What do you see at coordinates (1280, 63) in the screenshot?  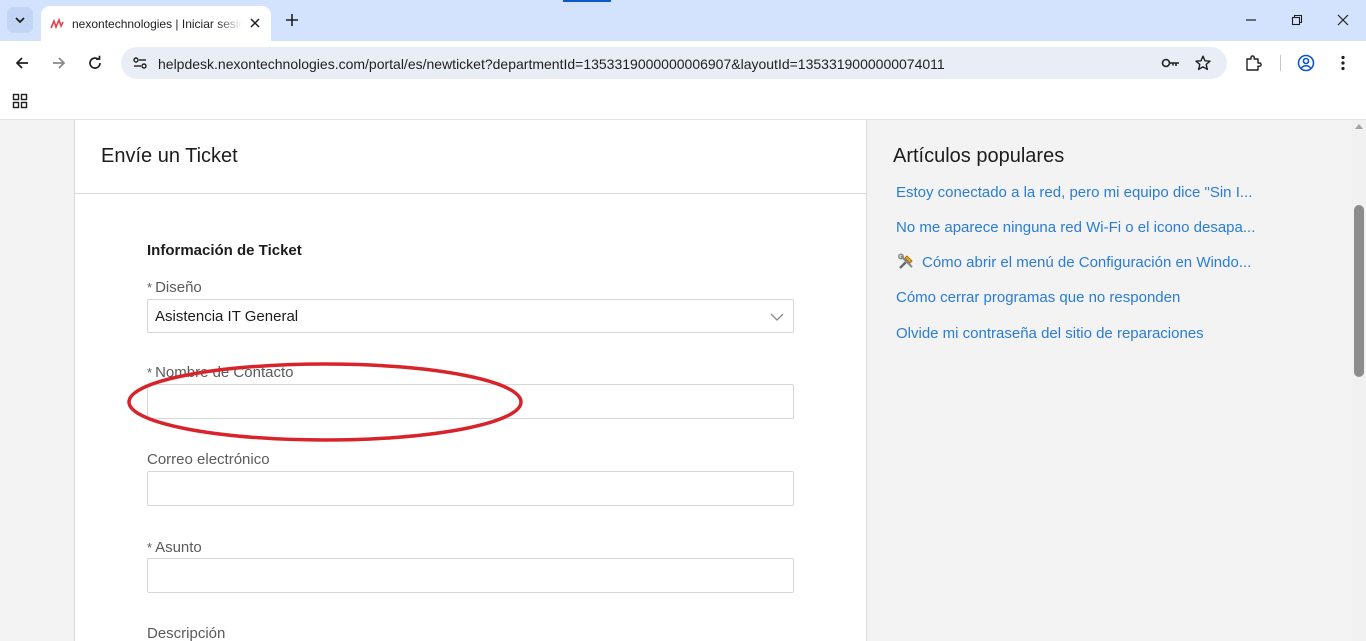 I see `toolbar-divider` at bounding box center [1280, 63].